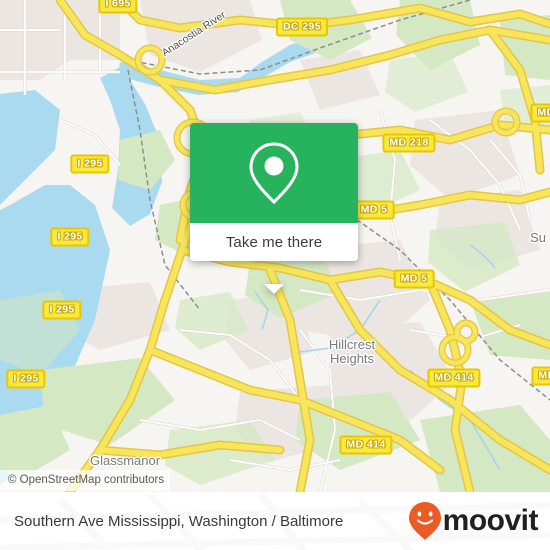 Image resolution: width=550 pixels, height=550 pixels. I want to click on moovit-brand: moovit, so click(473, 521).